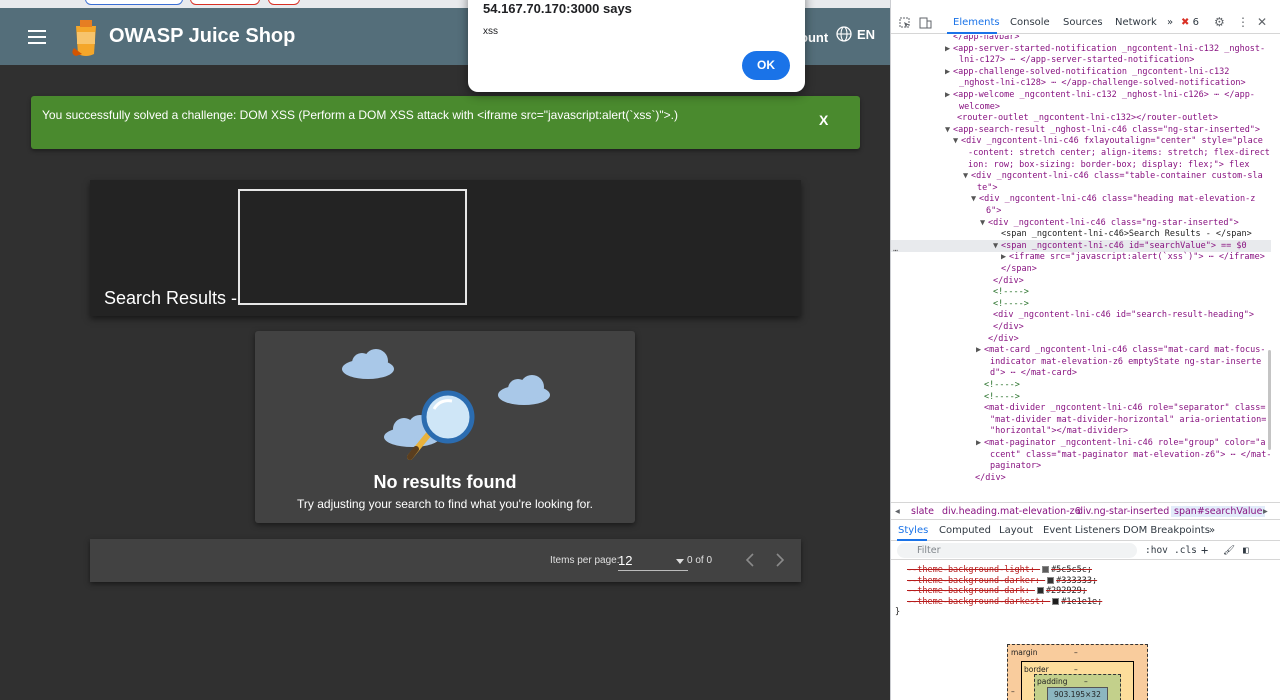 The image size is (1280, 700). Describe the element at coordinates (976, 22) in the screenshot. I see `tab-elements: Elements` at that location.